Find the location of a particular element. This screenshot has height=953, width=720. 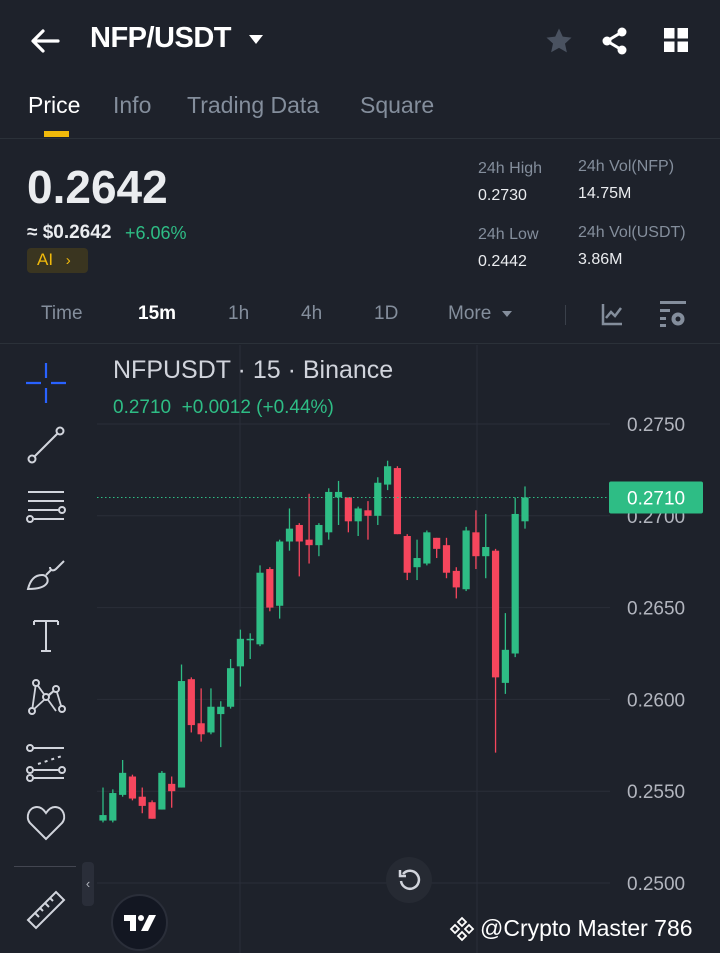

heart-icon is located at coordinates (46, 823).